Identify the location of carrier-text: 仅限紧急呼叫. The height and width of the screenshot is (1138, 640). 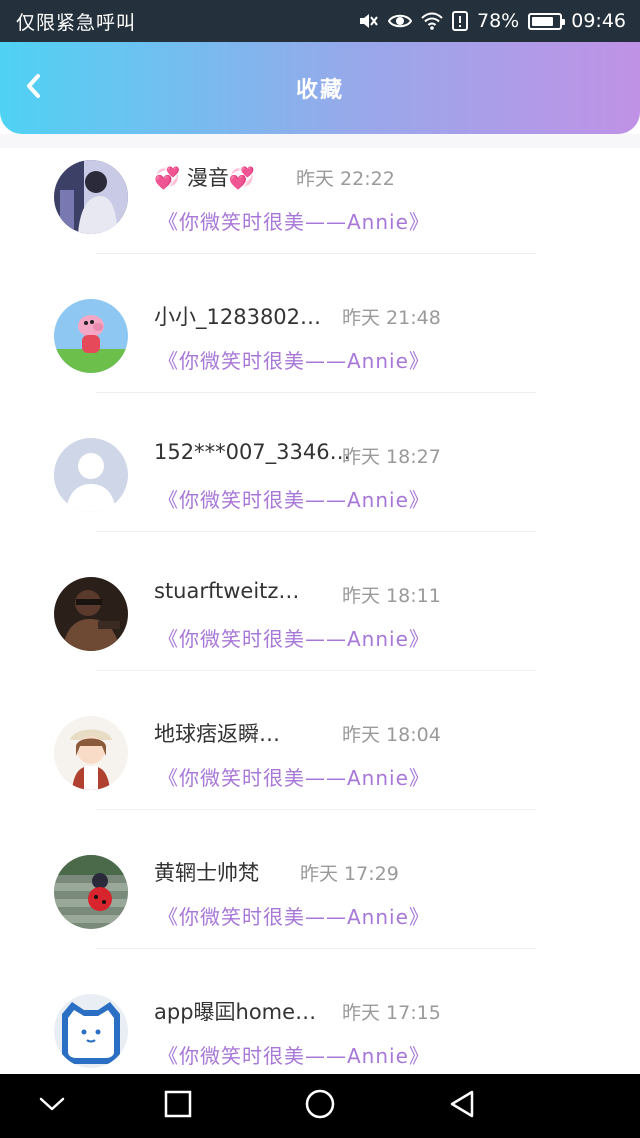
(76, 22).